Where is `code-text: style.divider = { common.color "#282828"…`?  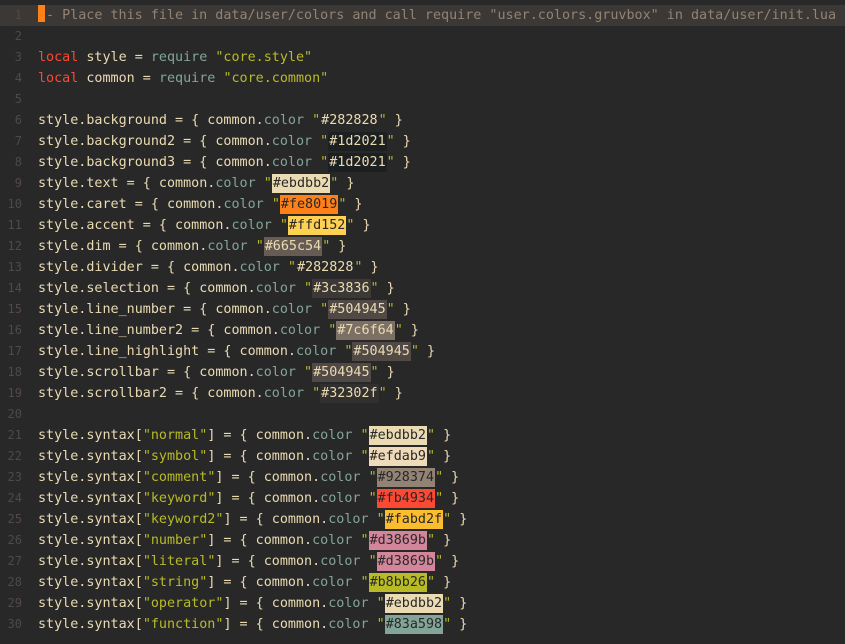 code-text: style.divider = { common.color "#282828"… is located at coordinates (208, 267).